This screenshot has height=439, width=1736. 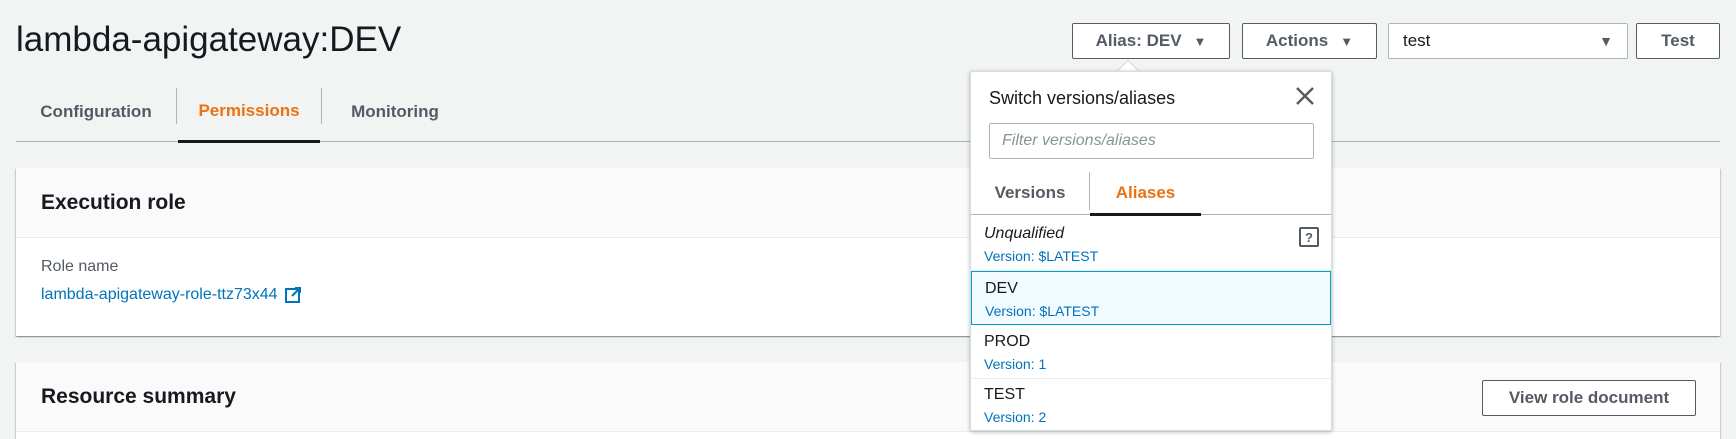 I want to click on resource-summary-heading: Resource summary, so click(x=138, y=396).